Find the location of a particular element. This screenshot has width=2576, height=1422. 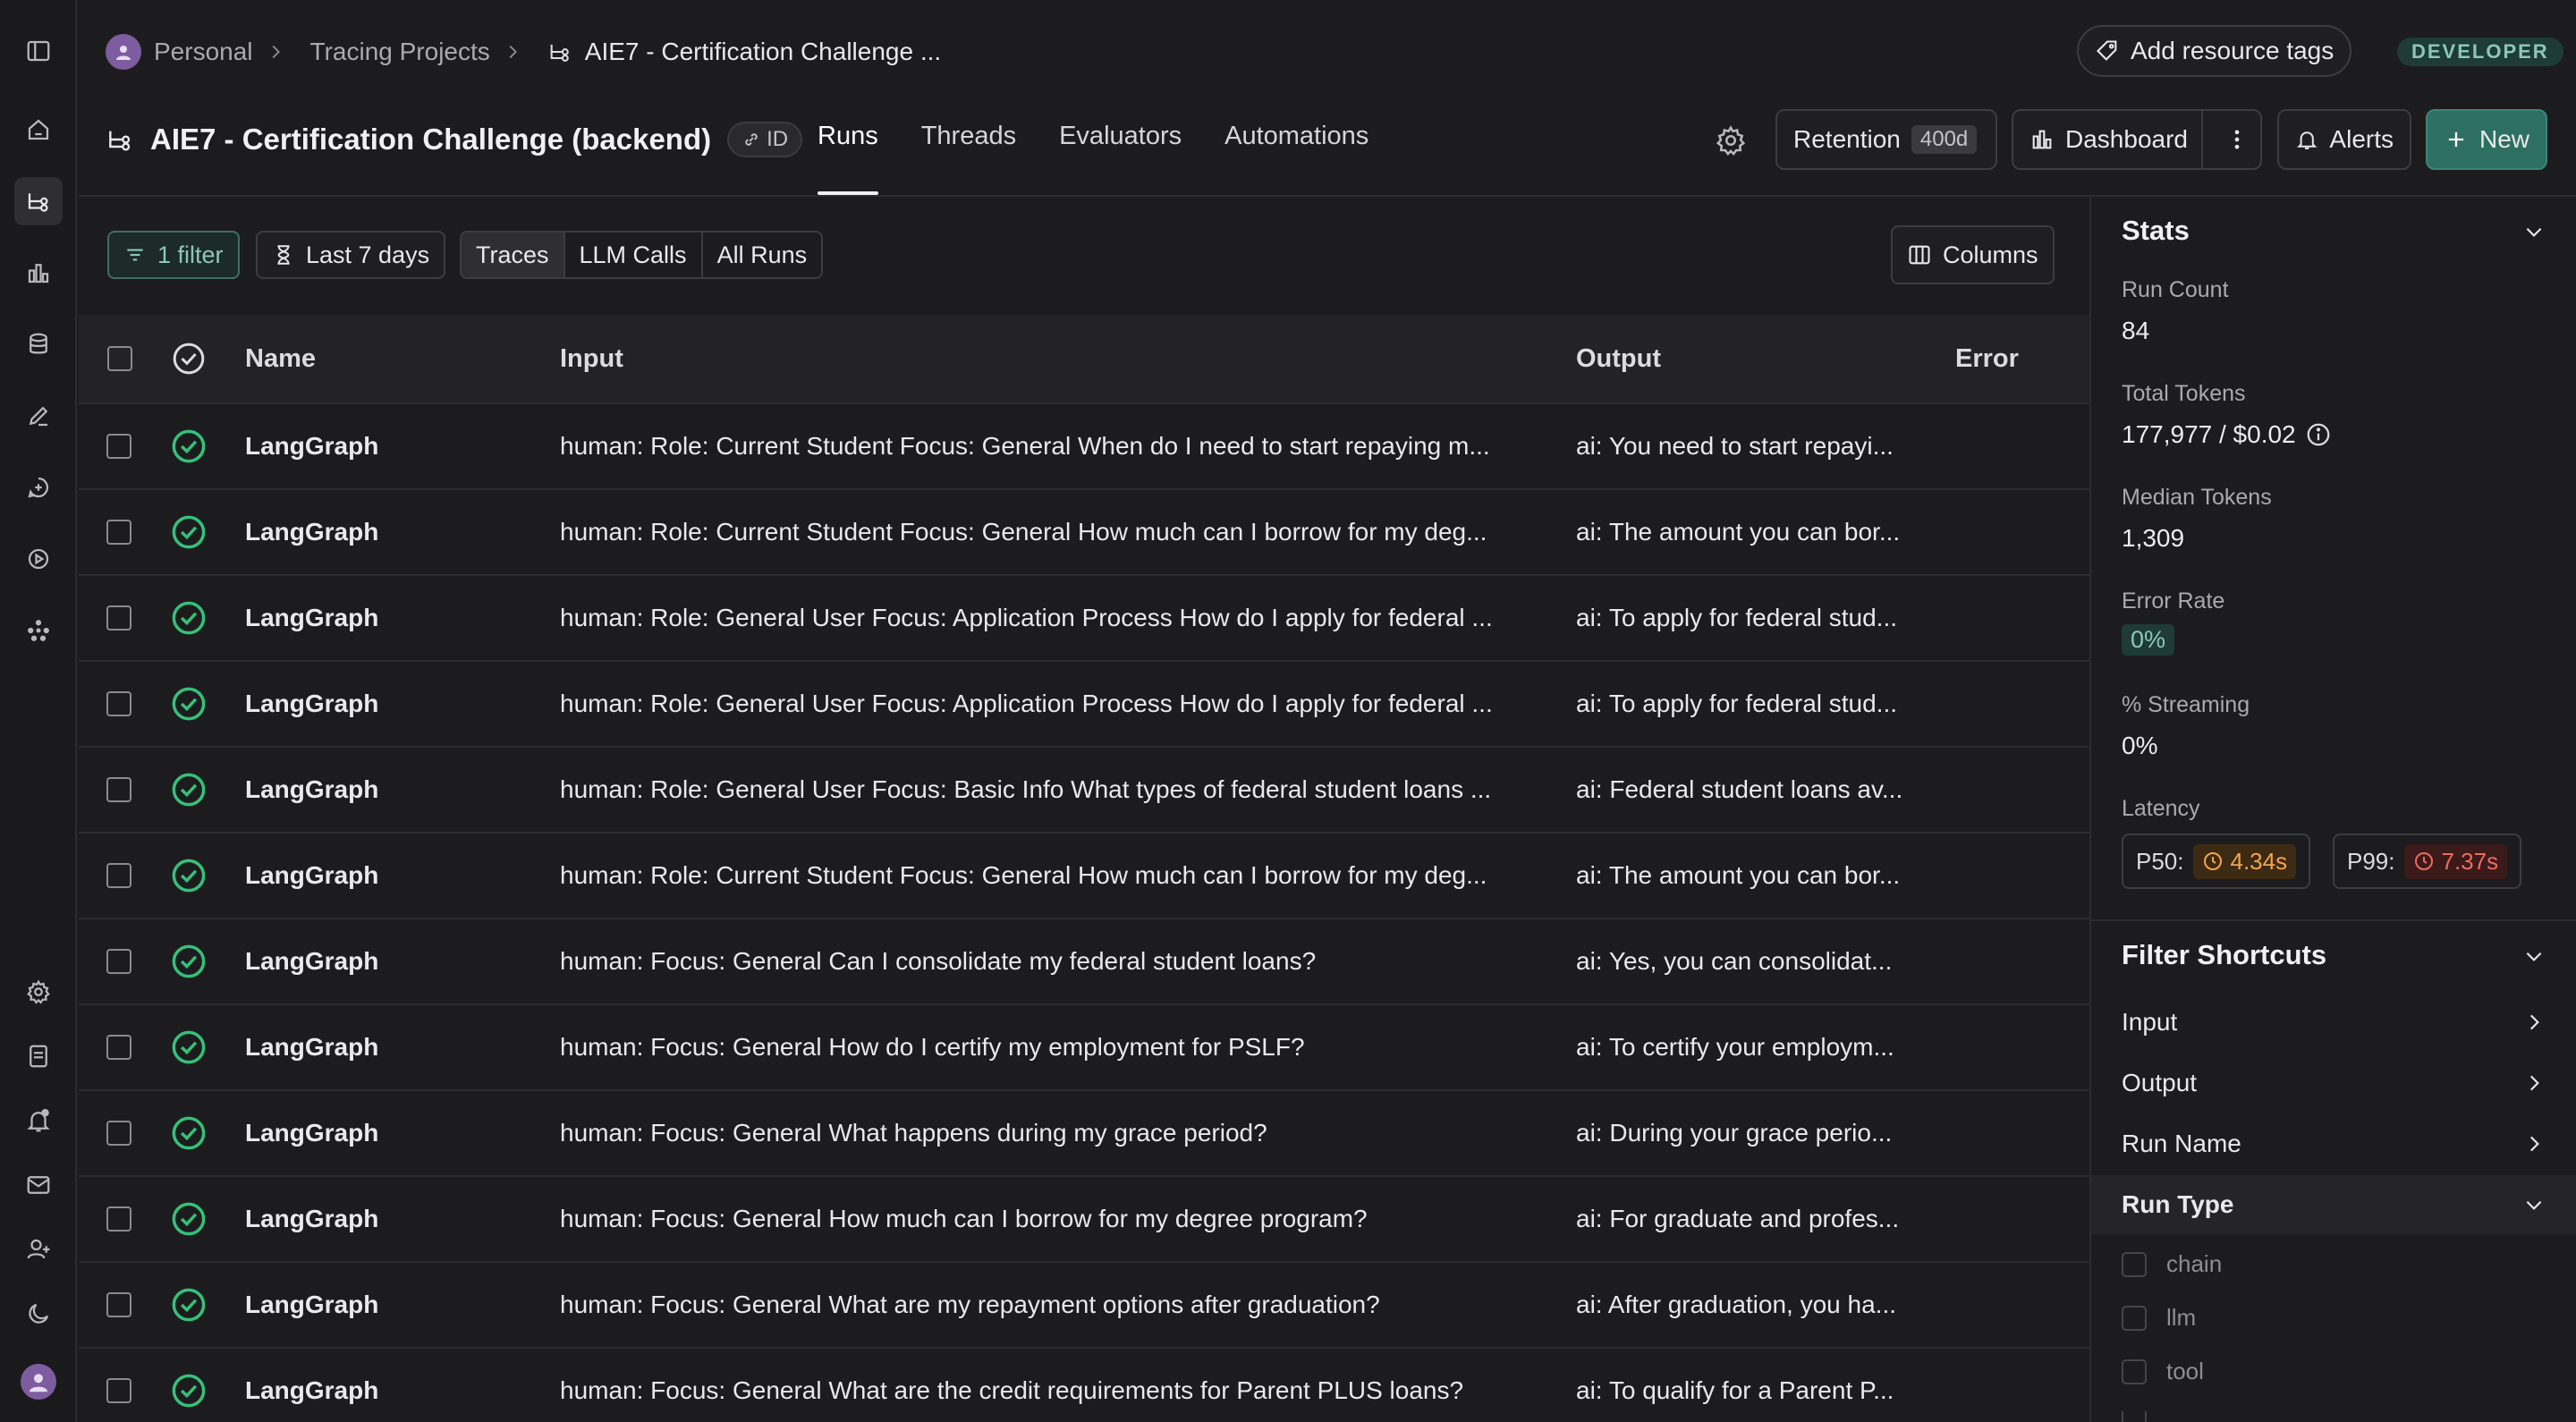

collapse-filter-shortcuts-chevron-icon is located at coordinates (2534, 956).